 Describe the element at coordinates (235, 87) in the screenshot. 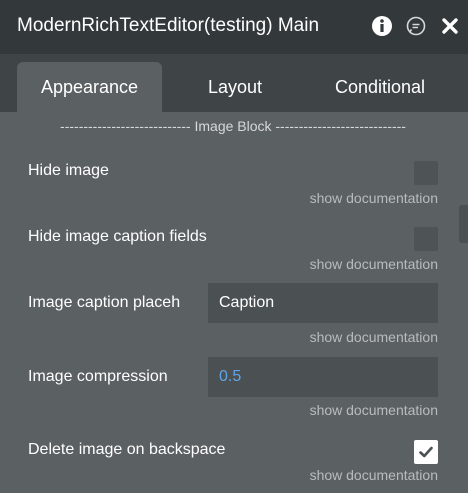

I see `tab-layout: Layout` at that location.